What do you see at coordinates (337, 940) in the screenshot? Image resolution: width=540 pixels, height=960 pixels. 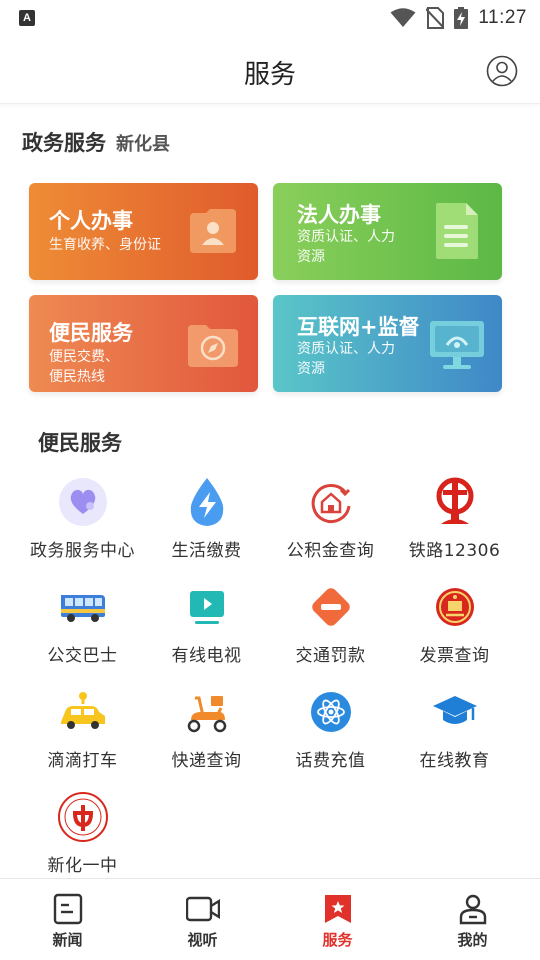 I see `nav-label: 服务` at bounding box center [337, 940].